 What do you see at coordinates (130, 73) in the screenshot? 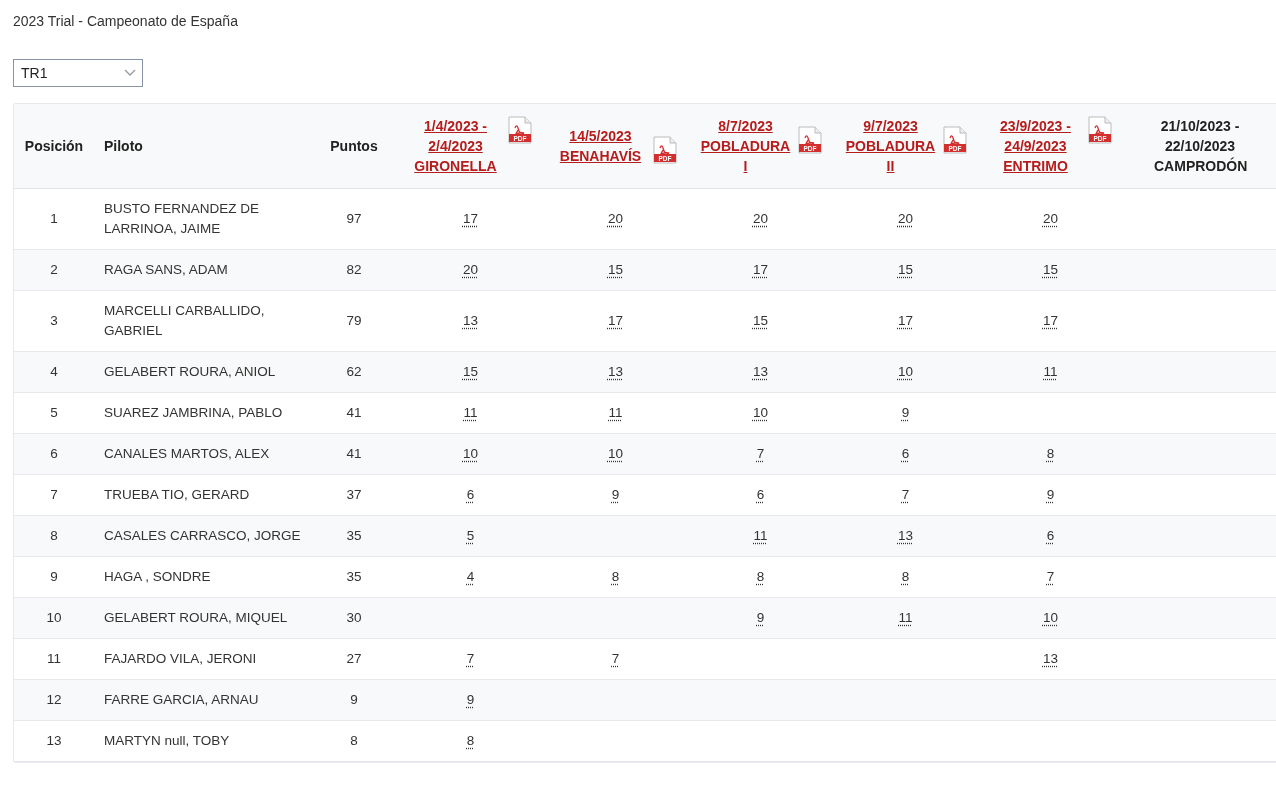
I see `chevron-down-icon` at bounding box center [130, 73].